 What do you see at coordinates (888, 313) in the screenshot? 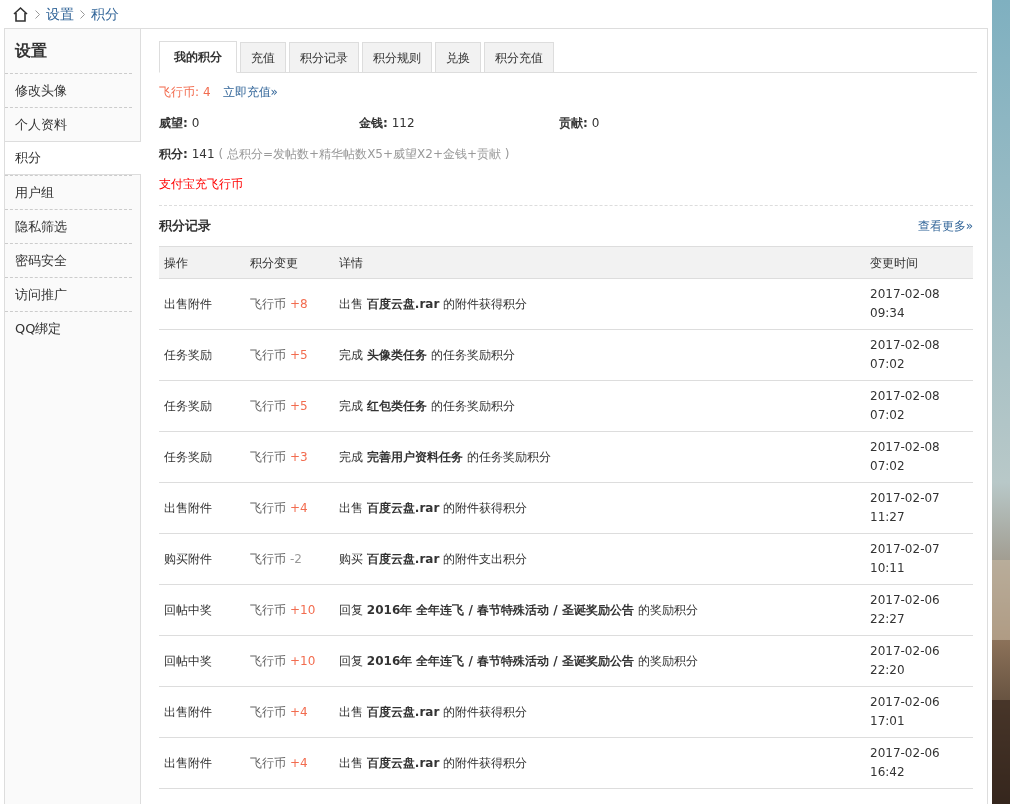
I see `time-text: 09:34` at bounding box center [888, 313].